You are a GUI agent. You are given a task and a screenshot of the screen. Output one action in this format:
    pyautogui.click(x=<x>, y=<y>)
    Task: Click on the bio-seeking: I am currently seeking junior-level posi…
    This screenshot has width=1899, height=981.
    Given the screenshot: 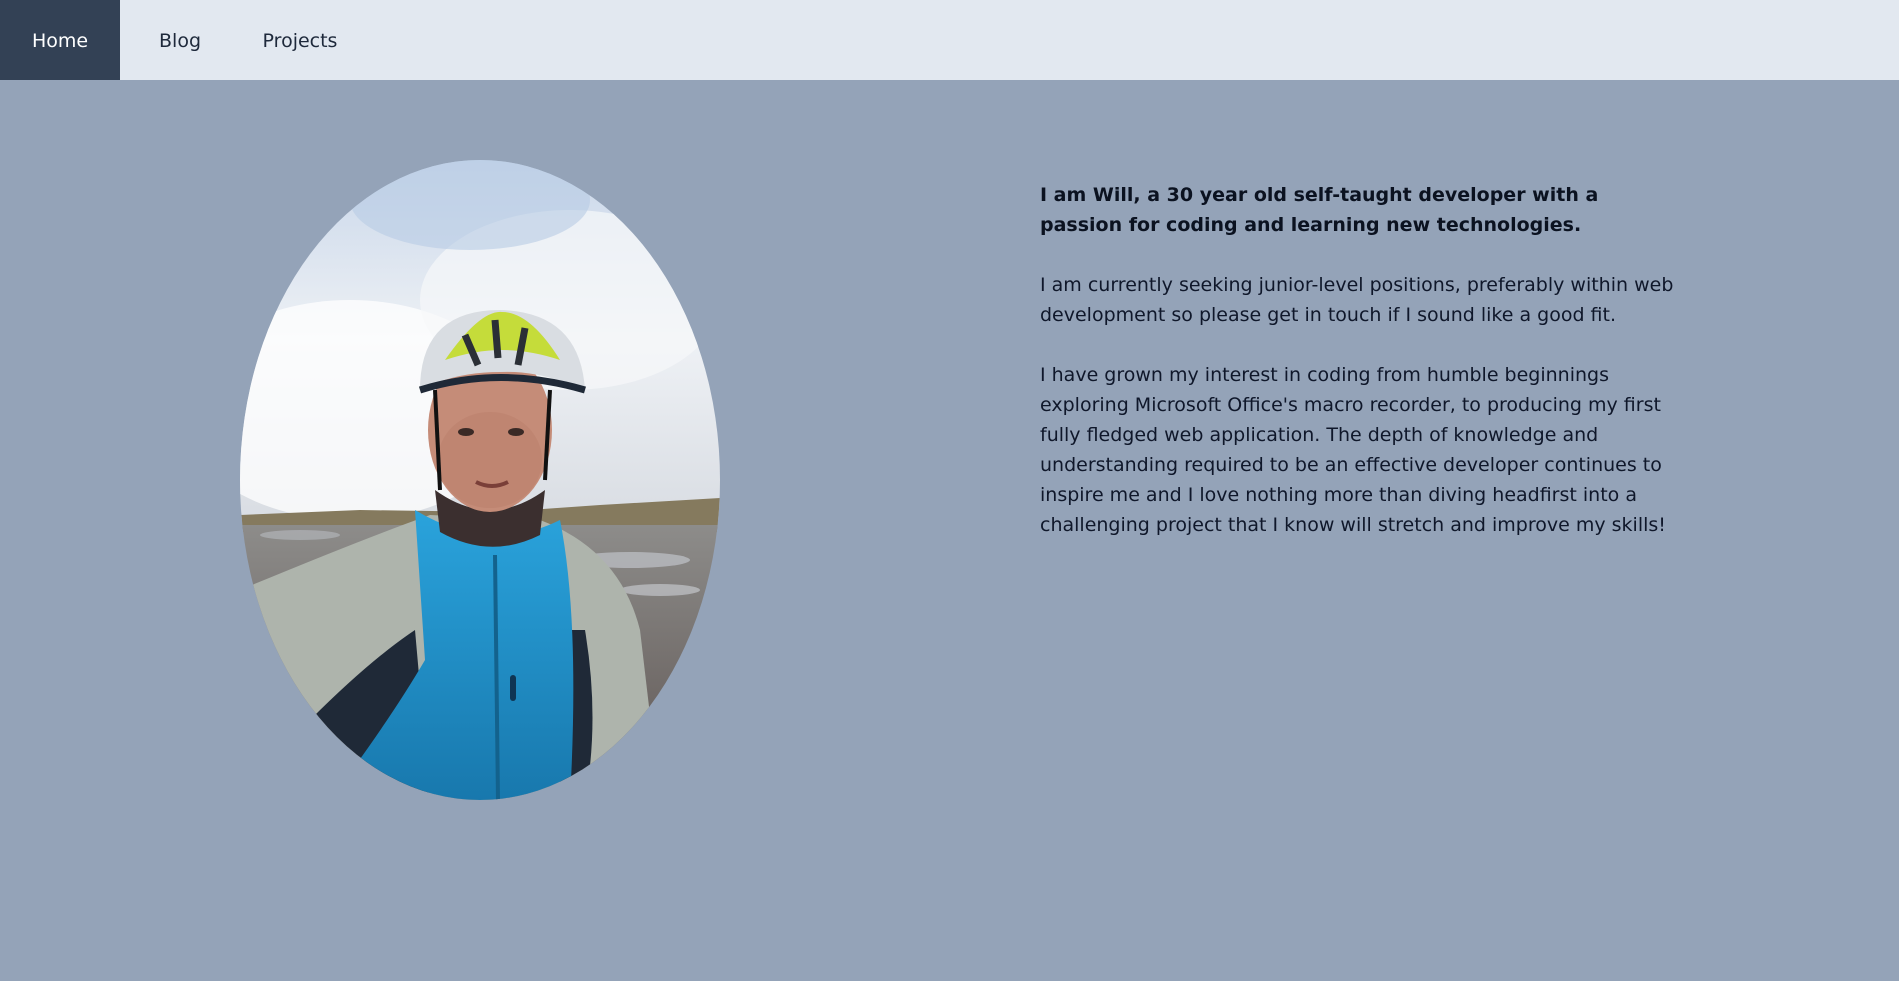 What is the action you would take?
    pyautogui.click(x=1357, y=300)
    